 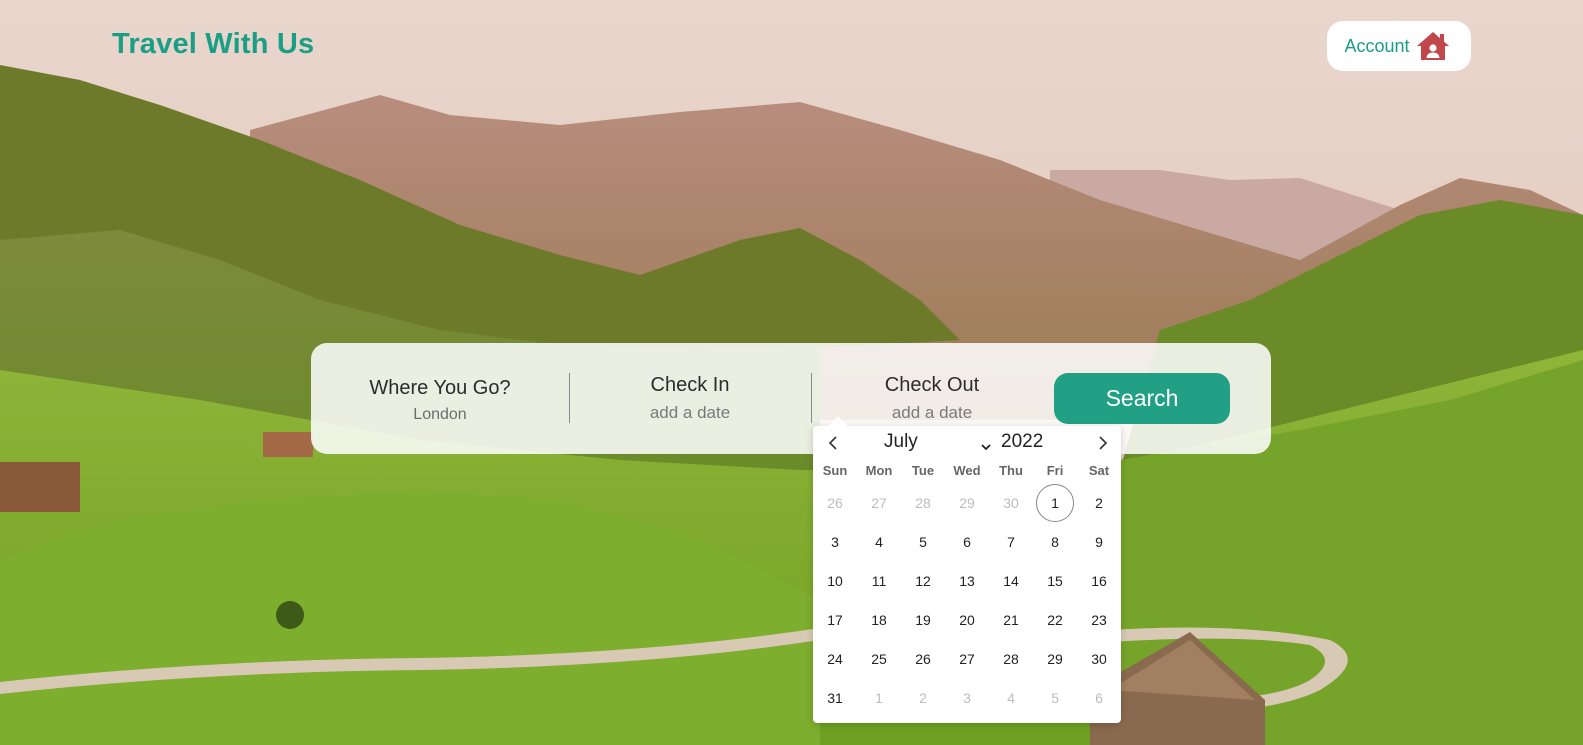 What do you see at coordinates (1099, 581) in the screenshot?
I see `calendar-day: 16` at bounding box center [1099, 581].